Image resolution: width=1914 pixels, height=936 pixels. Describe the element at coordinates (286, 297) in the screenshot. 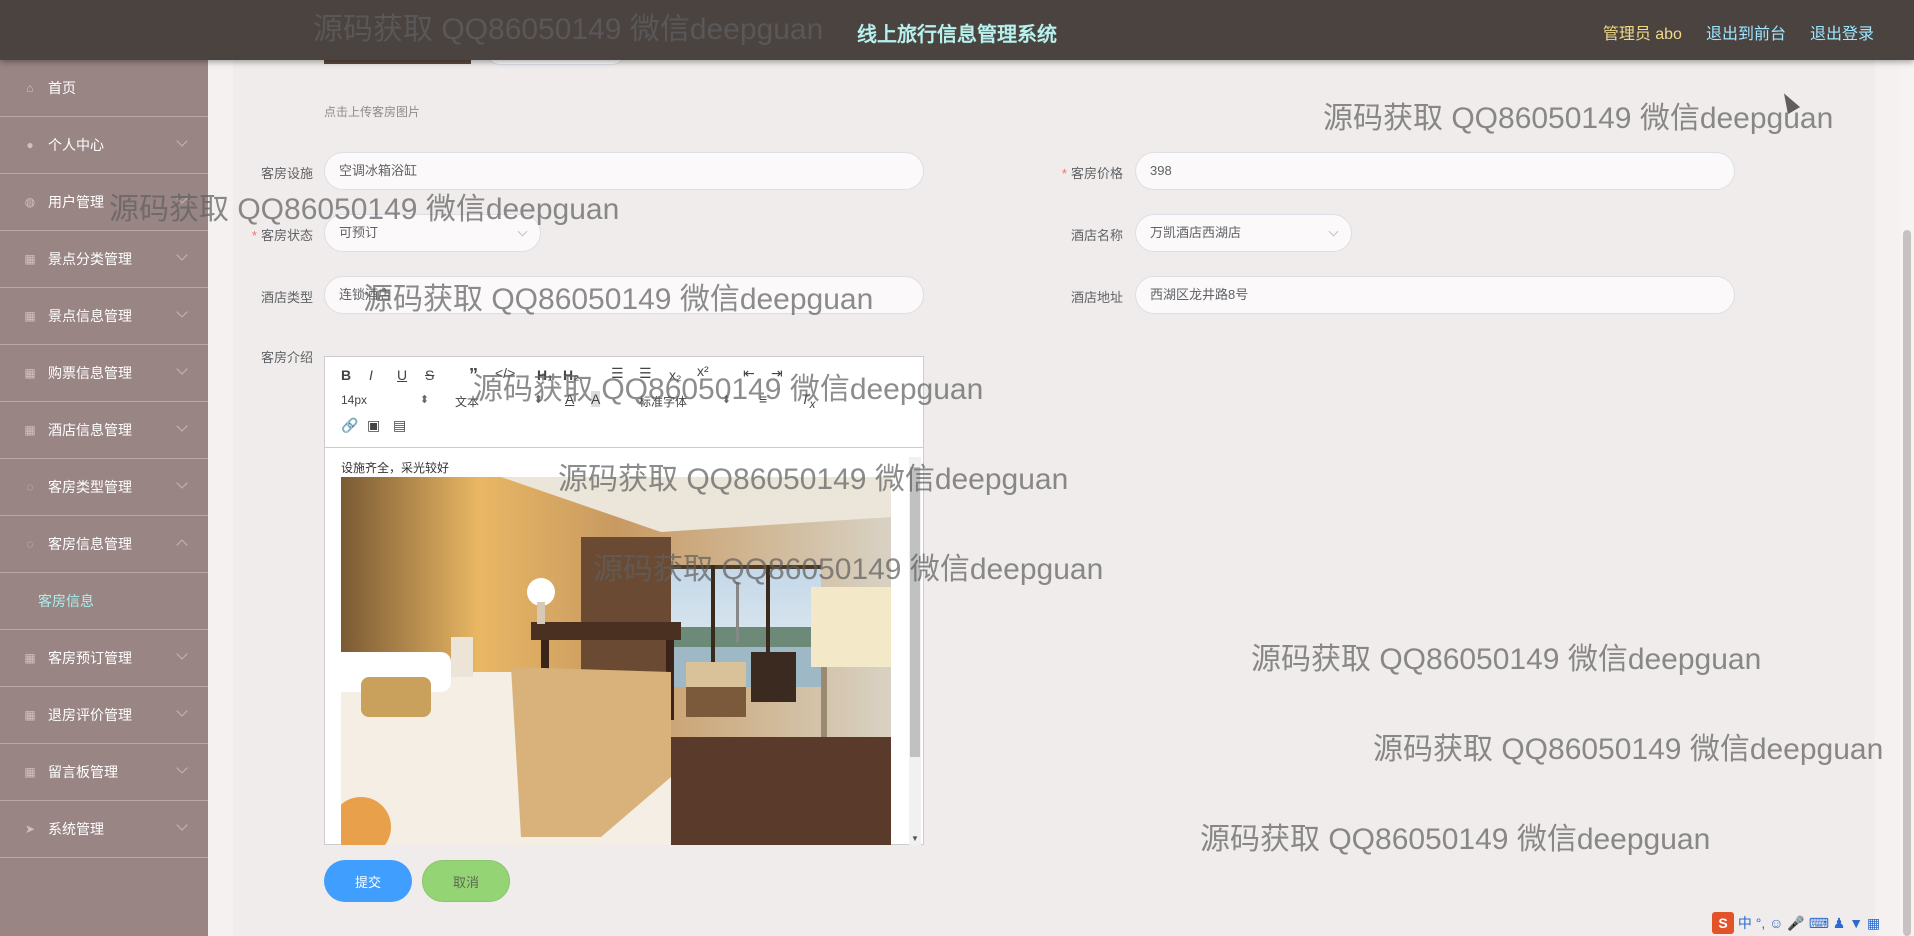

I see `hotel-type-label-text: 酒店类型` at that location.